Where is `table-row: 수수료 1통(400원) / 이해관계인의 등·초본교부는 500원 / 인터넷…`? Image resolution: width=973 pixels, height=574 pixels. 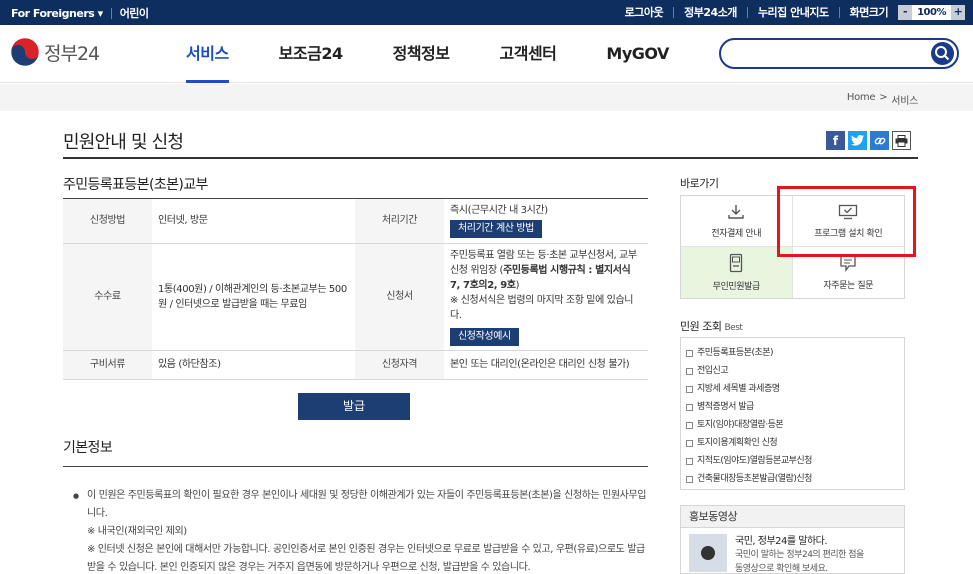 table-row: 수수료 1통(400원) / 이해관계인의 등·초본교부는 500원 / 인터넷… is located at coordinates (355, 297).